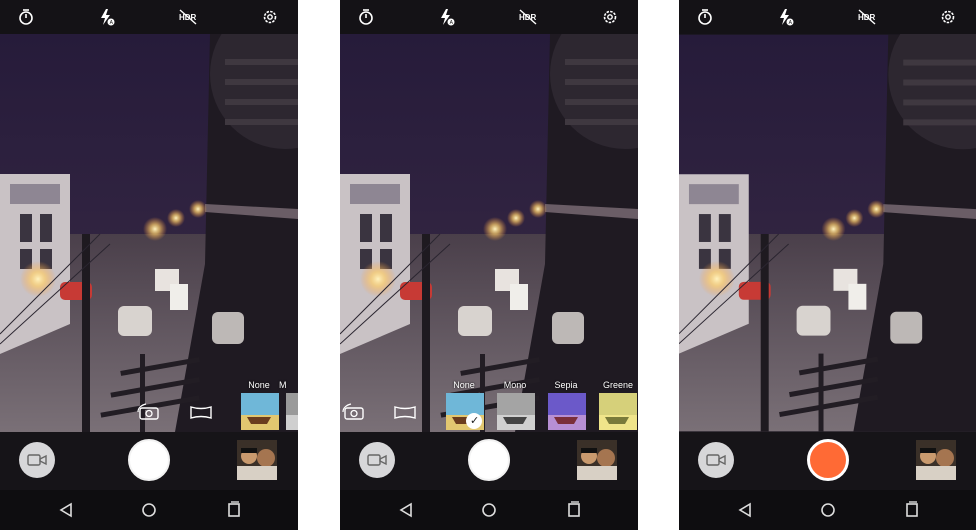  What do you see at coordinates (465, 411) in the screenshot?
I see `filter-thumbnail-none: ✓` at bounding box center [465, 411].